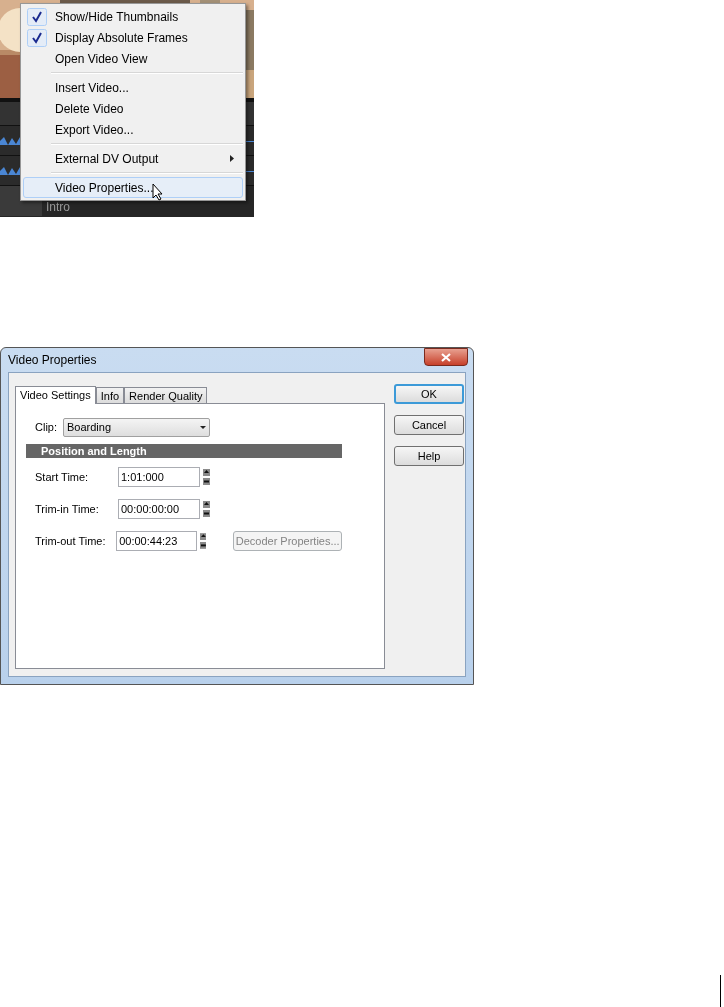  I want to click on time-field: 00:00:44:23, so click(156, 541).